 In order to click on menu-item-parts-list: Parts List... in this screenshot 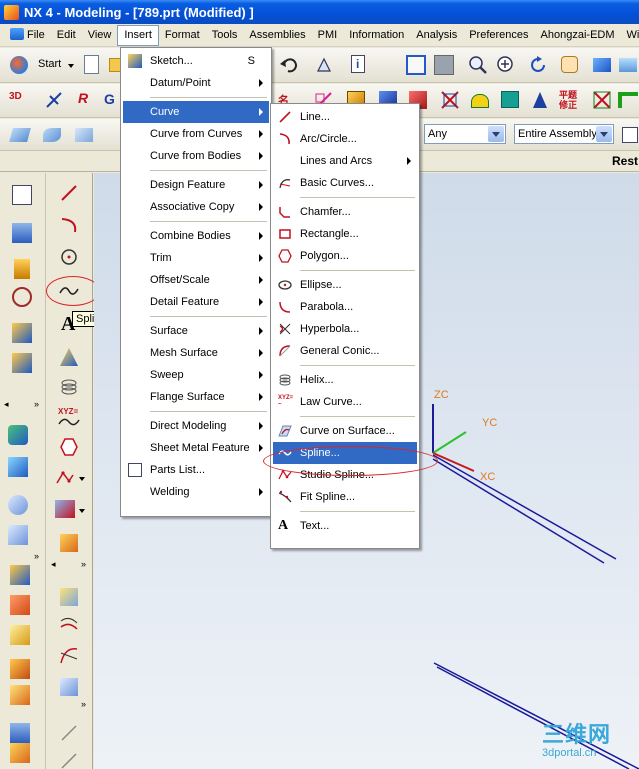, I will do `click(196, 470)`.